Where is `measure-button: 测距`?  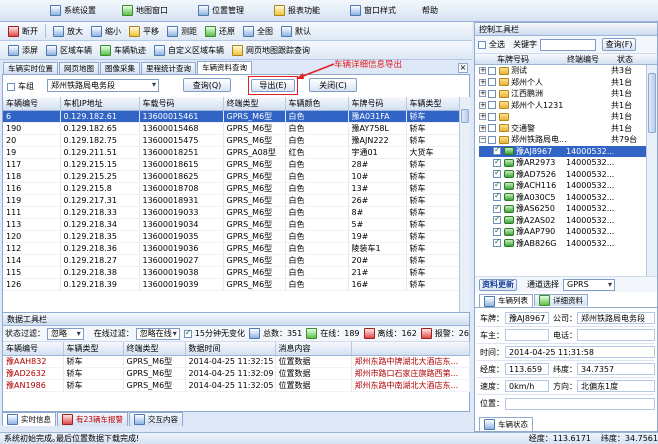 measure-button: 测距 is located at coordinates (182, 31).